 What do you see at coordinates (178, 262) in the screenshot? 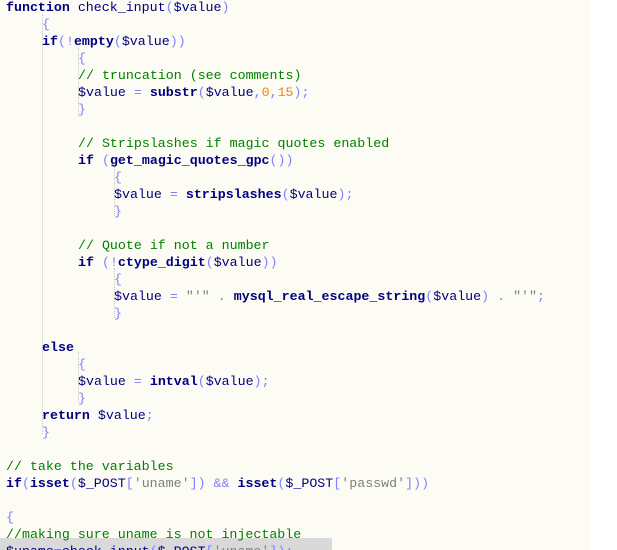
I see `code-line: if (!ctype_digit($value))` at bounding box center [178, 262].